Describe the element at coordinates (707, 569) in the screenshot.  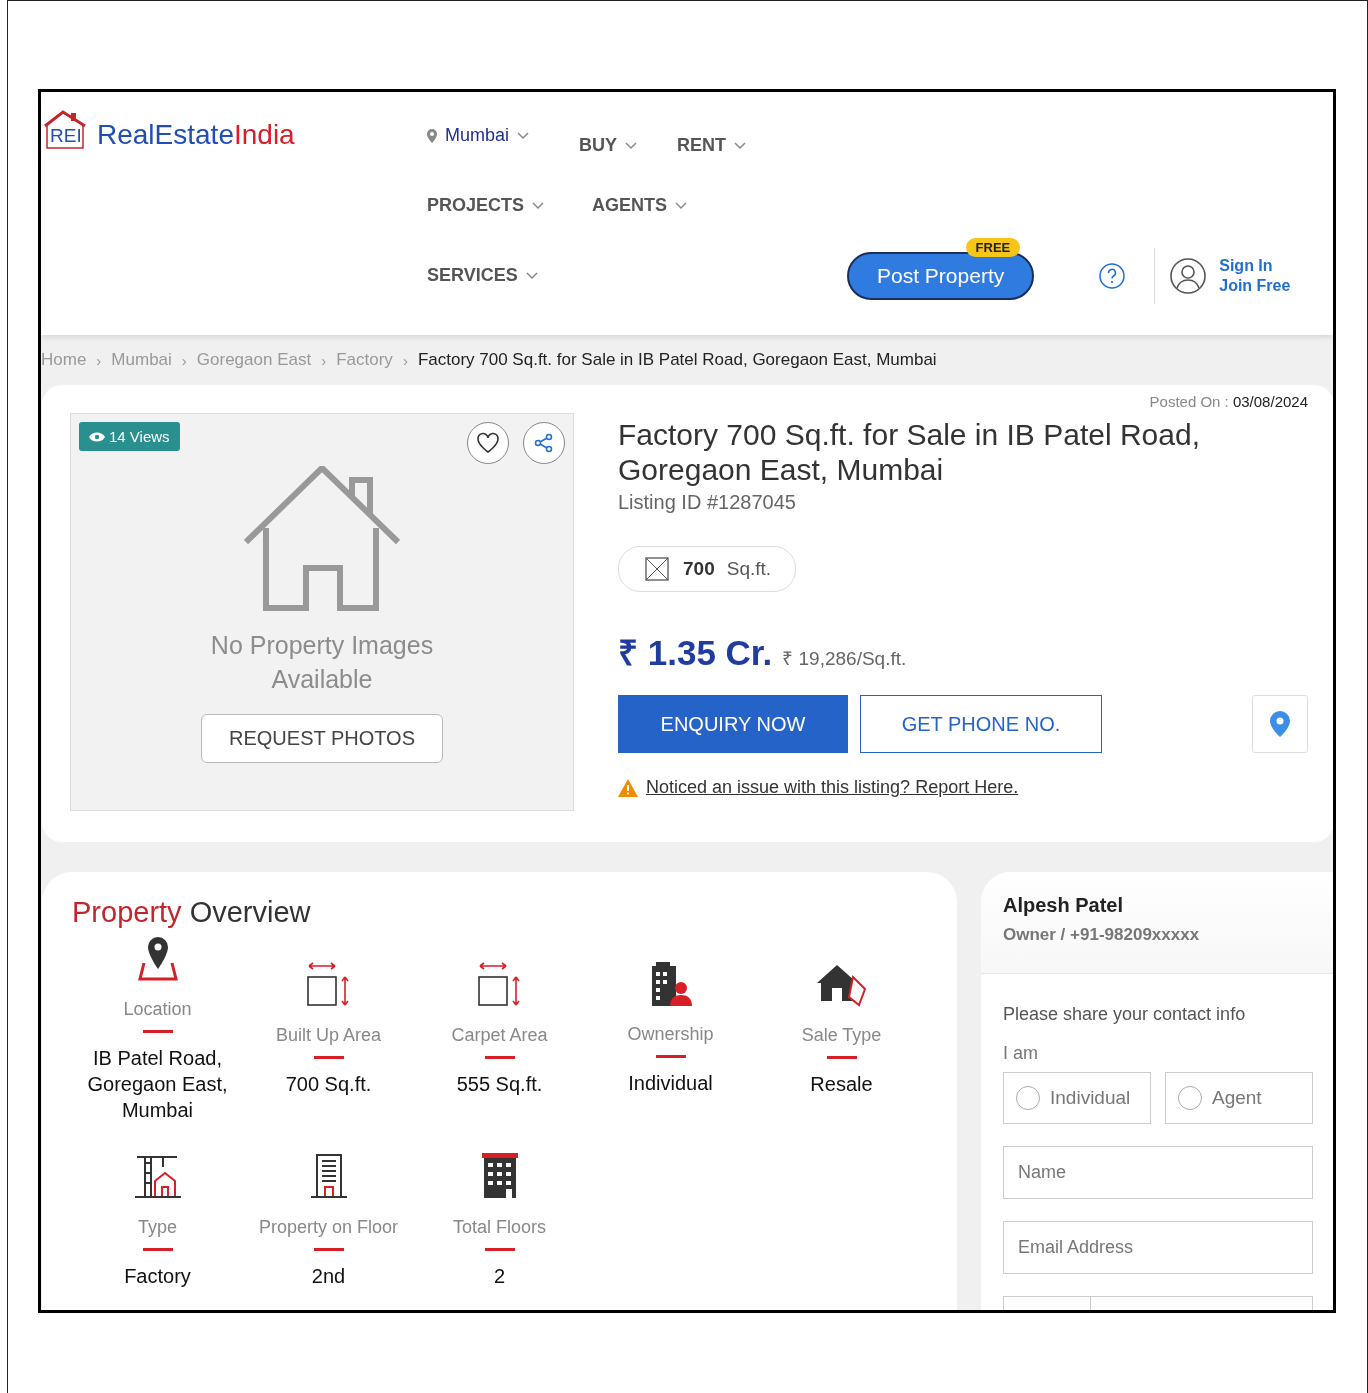
I see `area-chip: 700 Sq.ft.` at that location.